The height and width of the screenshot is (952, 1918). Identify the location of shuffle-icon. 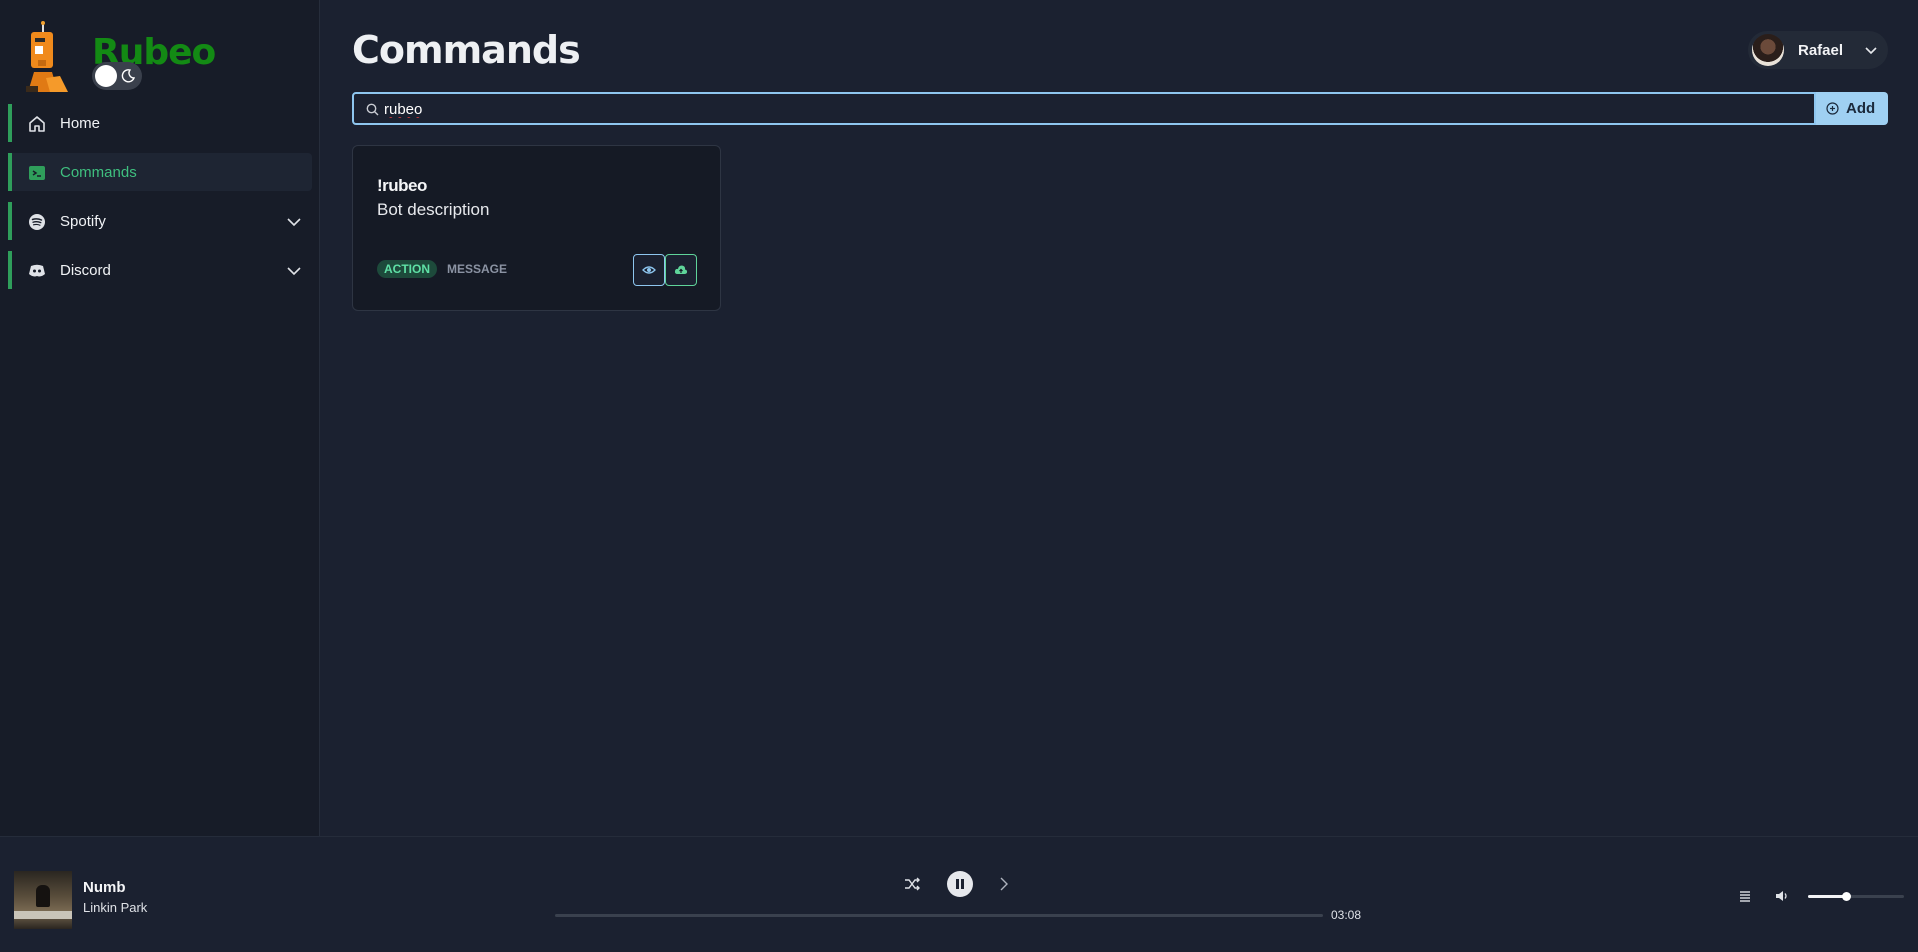
(912, 884).